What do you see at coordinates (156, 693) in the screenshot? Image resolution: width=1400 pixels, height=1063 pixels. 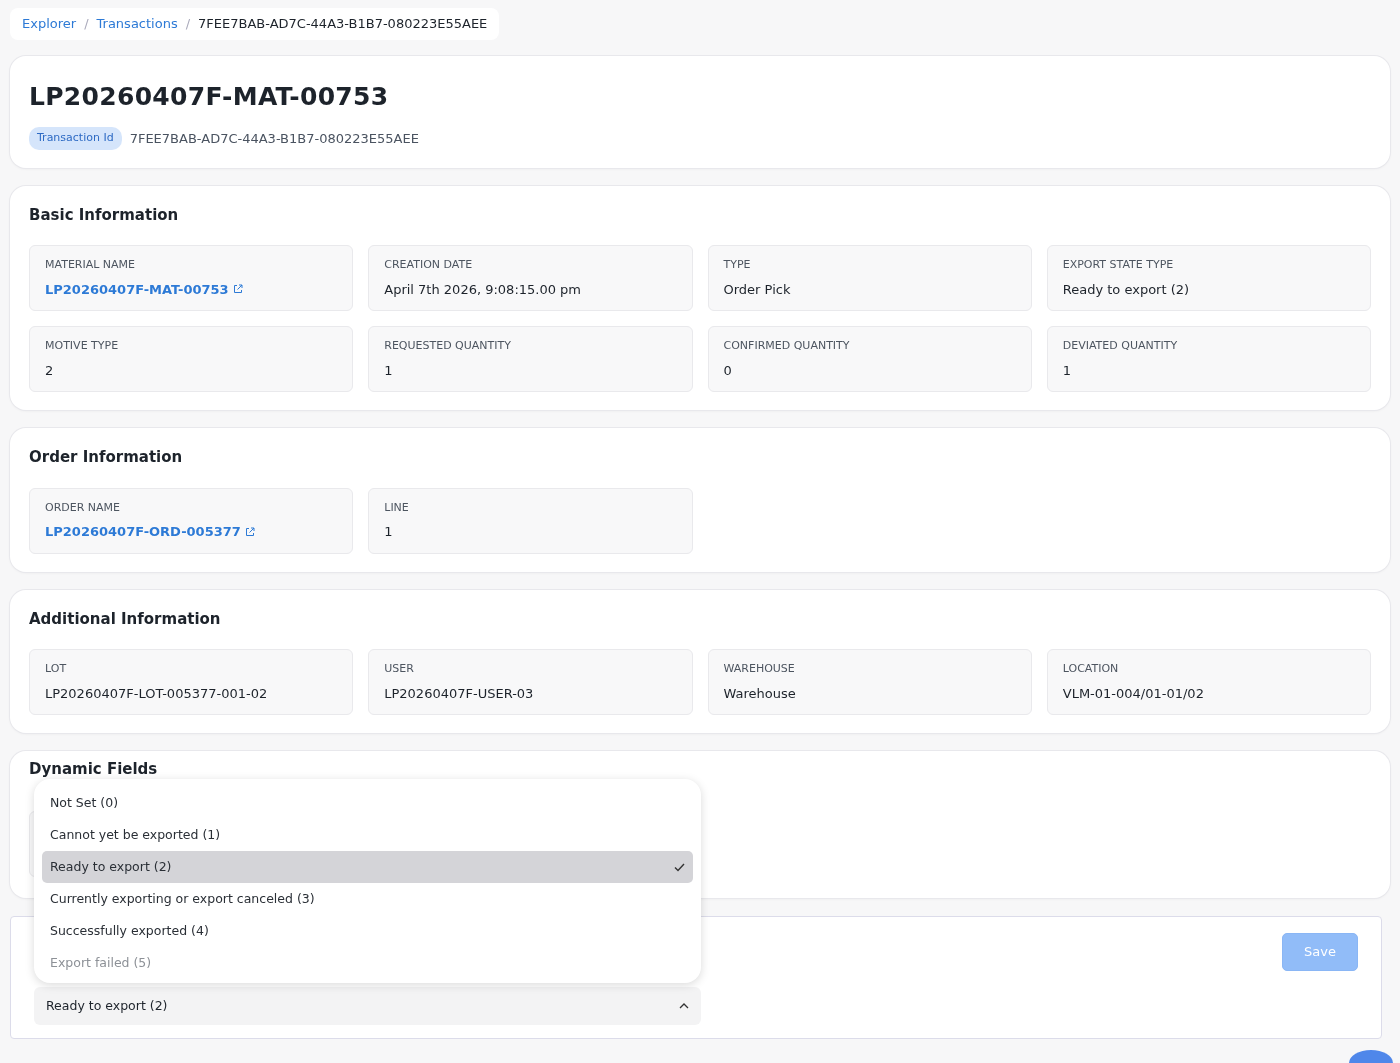 I see `field-value: LP20260407F-LOT-005377-001-02` at bounding box center [156, 693].